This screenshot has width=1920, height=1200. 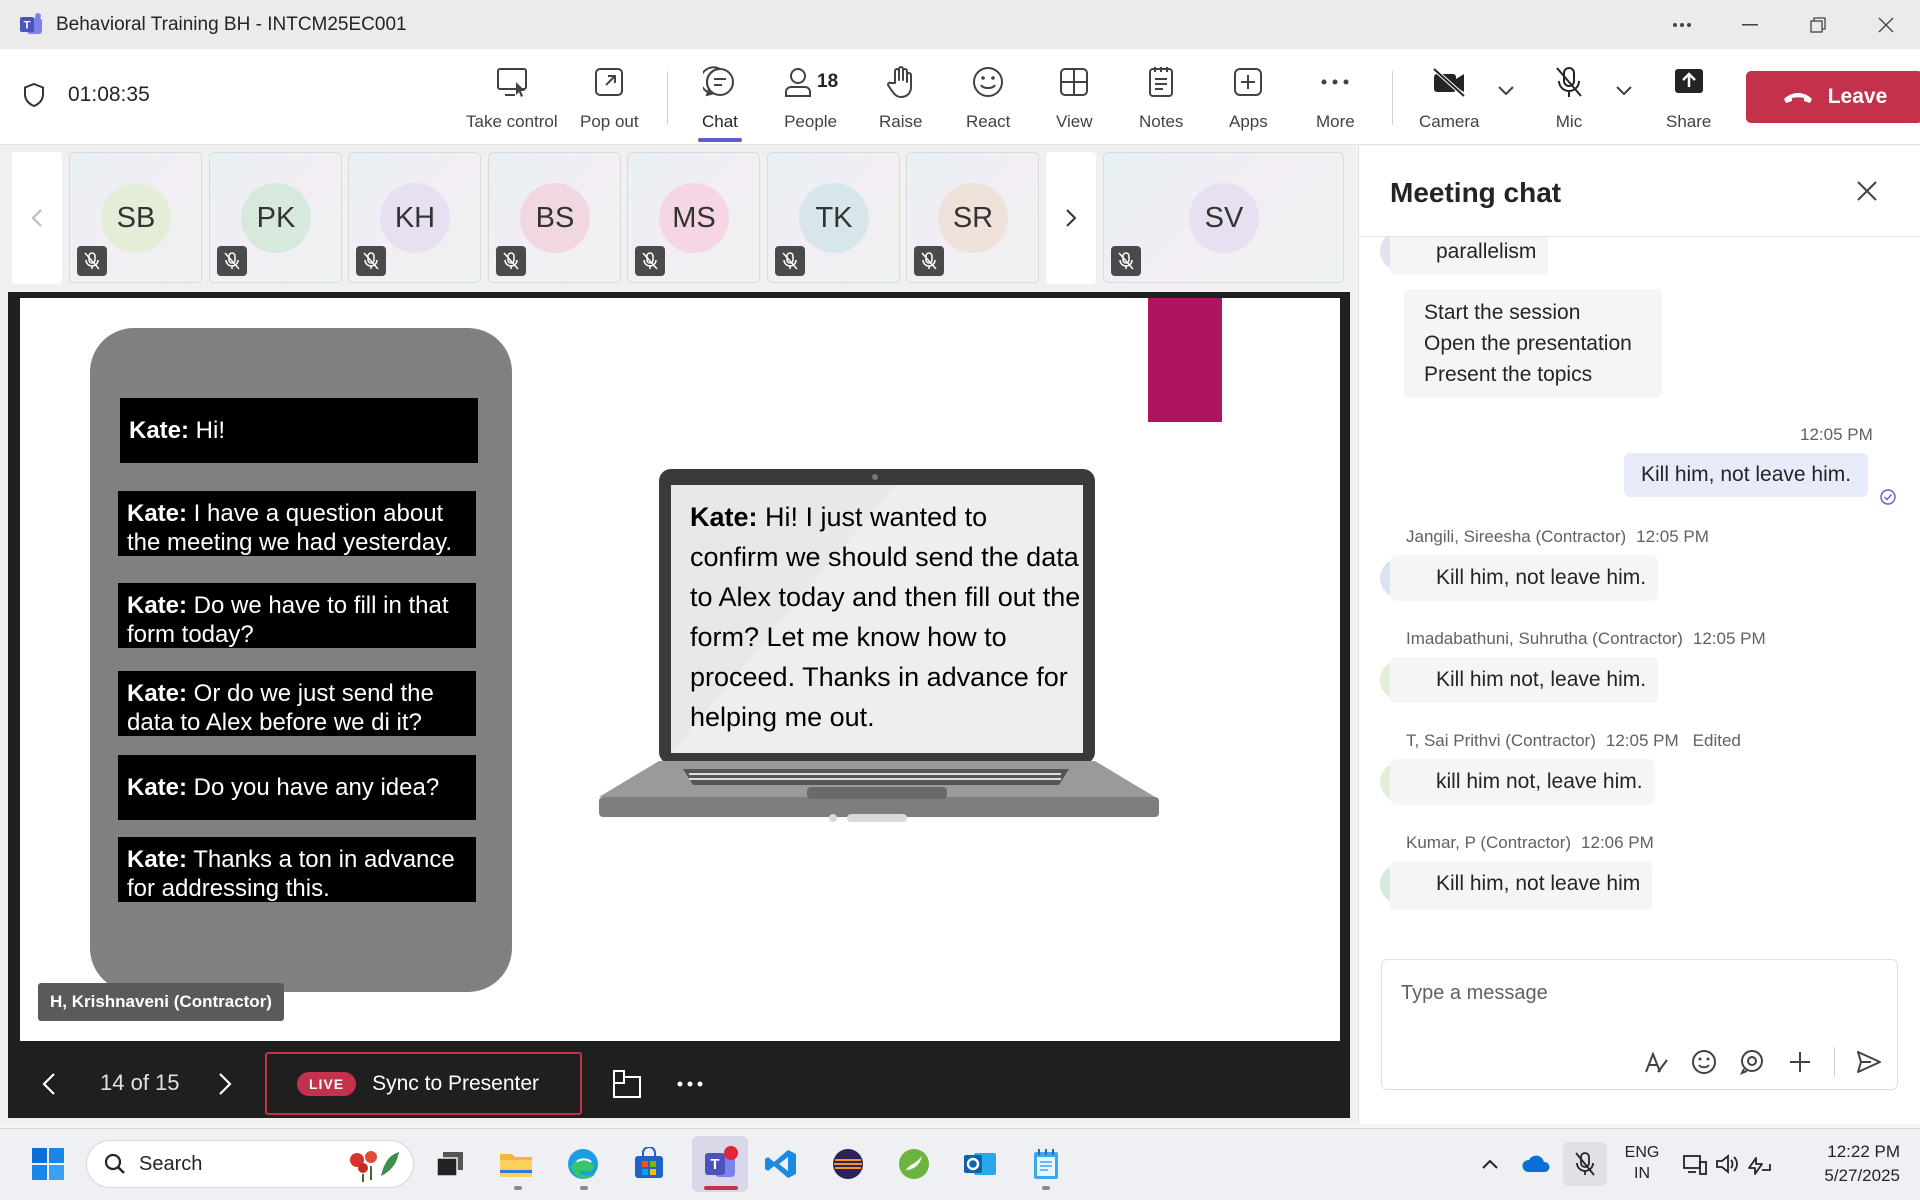 I want to click on participant-tile: KH, so click(x=414, y=217).